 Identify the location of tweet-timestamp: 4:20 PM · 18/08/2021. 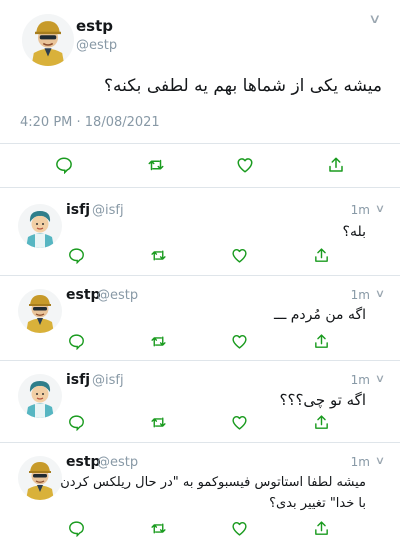
(90, 122).